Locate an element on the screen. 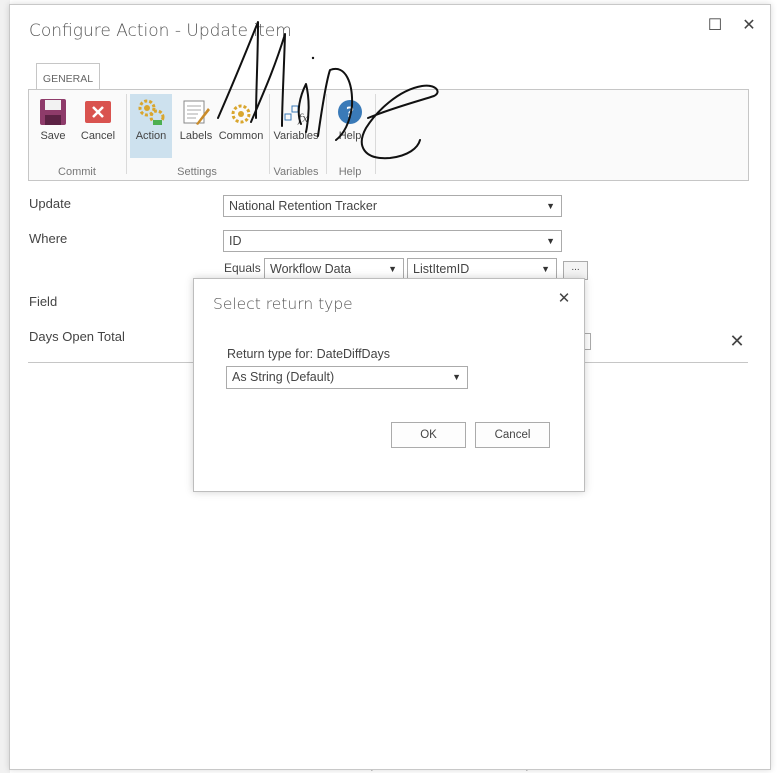 The width and height of the screenshot is (782, 773). group-label-settings: Settings is located at coordinates (197, 172).